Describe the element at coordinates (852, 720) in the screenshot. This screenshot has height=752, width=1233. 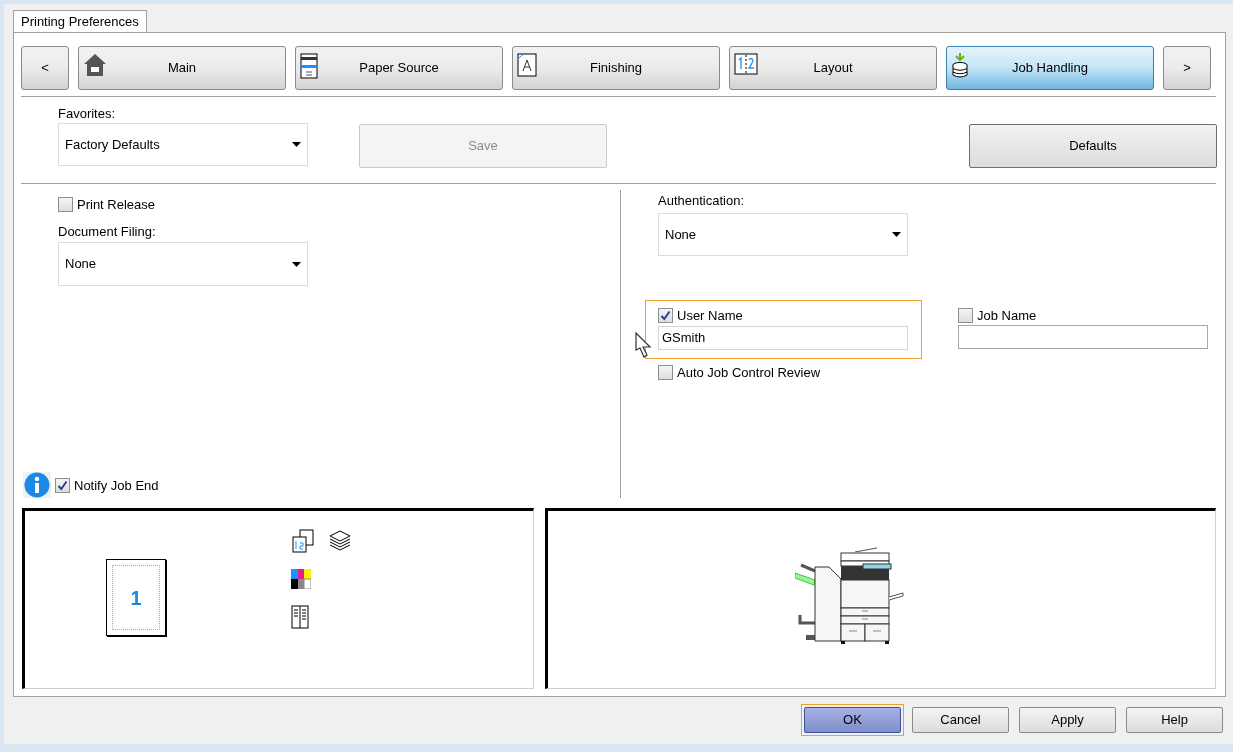
I see `dialog-button: OK` at that location.